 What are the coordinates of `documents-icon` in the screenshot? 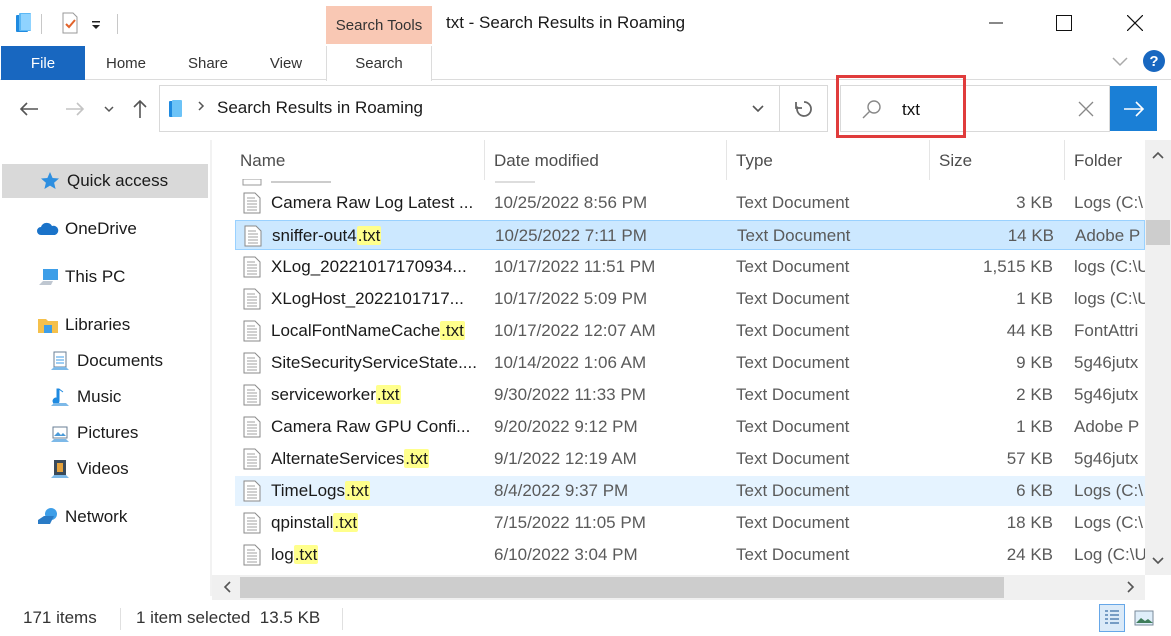 It's located at (60, 361).